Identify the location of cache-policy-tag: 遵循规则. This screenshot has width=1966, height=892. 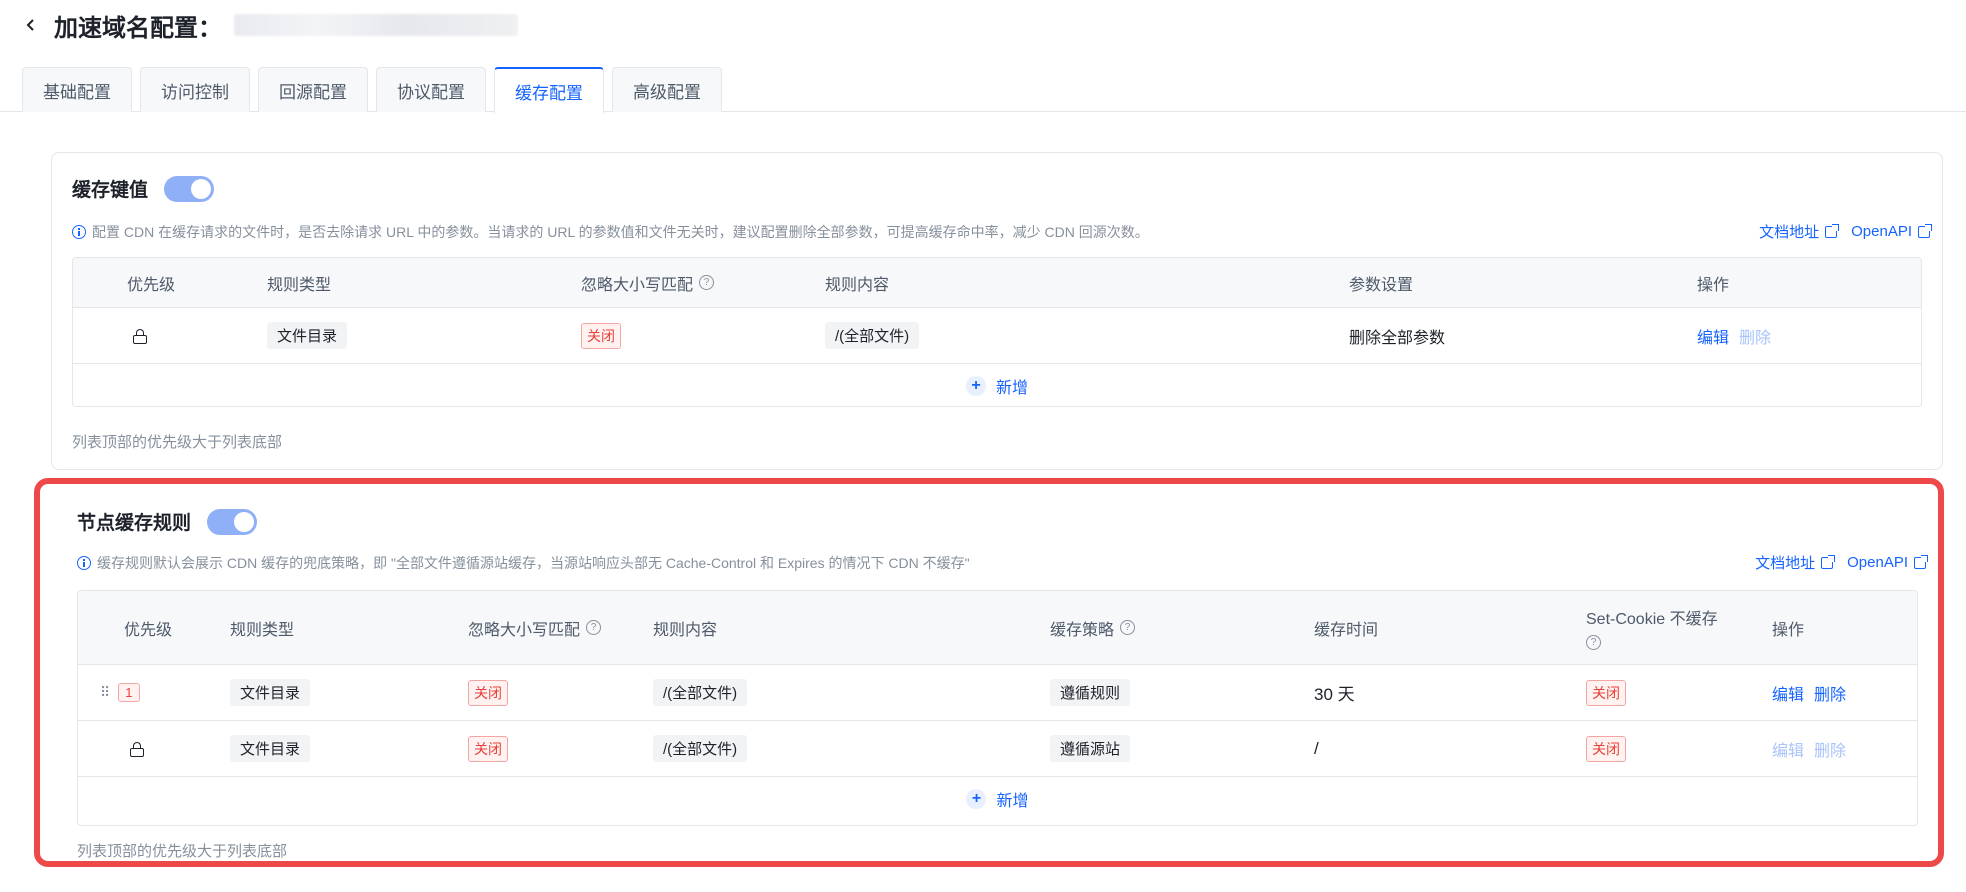
(1090, 692).